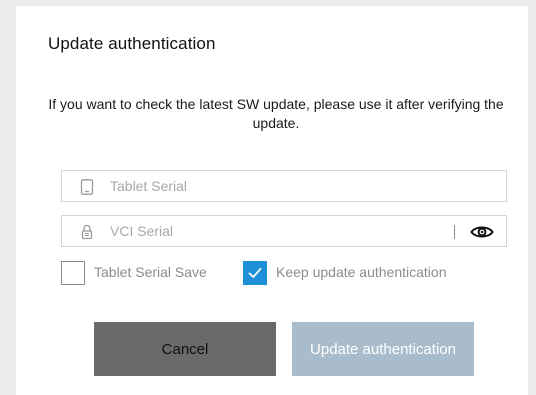 Image resolution: width=536 pixels, height=395 pixels. What do you see at coordinates (383, 349) in the screenshot?
I see `update-authentication-button: Update authentication` at bounding box center [383, 349].